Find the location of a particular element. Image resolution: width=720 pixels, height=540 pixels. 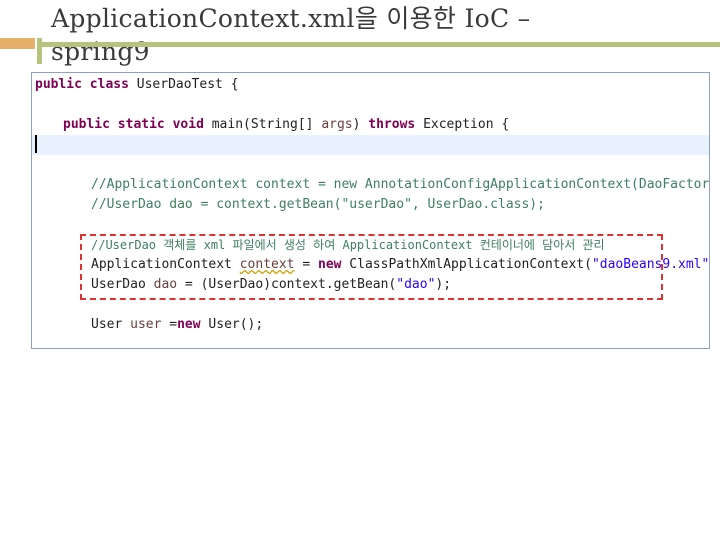

variable-user: user is located at coordinates (146, 324).